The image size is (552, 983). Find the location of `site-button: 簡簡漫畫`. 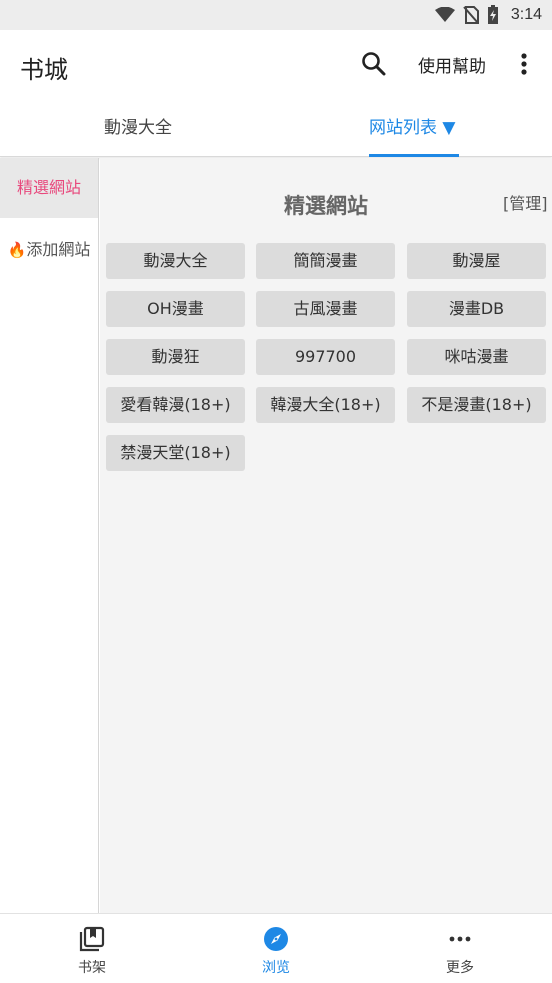

site-button: 簡簡漫畫 is located at coordinates (325, 261).